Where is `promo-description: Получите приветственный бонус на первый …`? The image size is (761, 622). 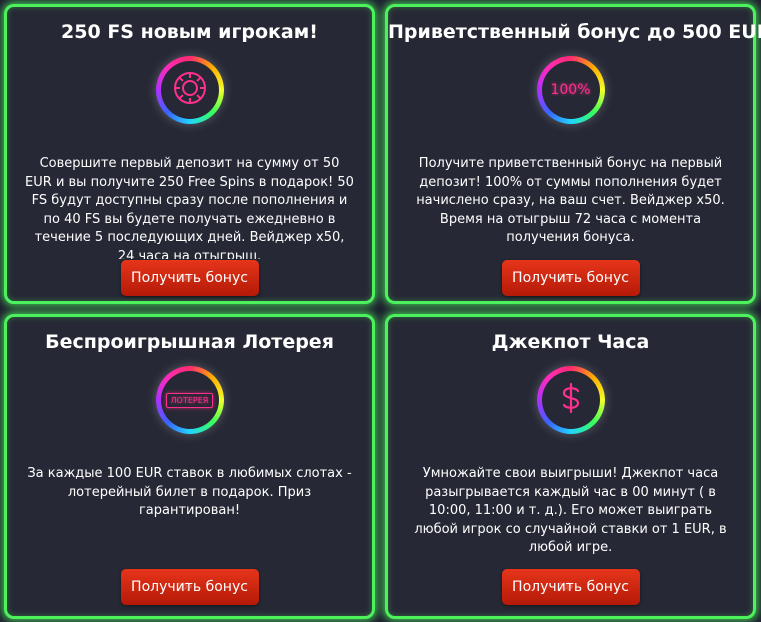
promo-description: Получите приветственный бонус на первый … is located at coordinates (570, 200).